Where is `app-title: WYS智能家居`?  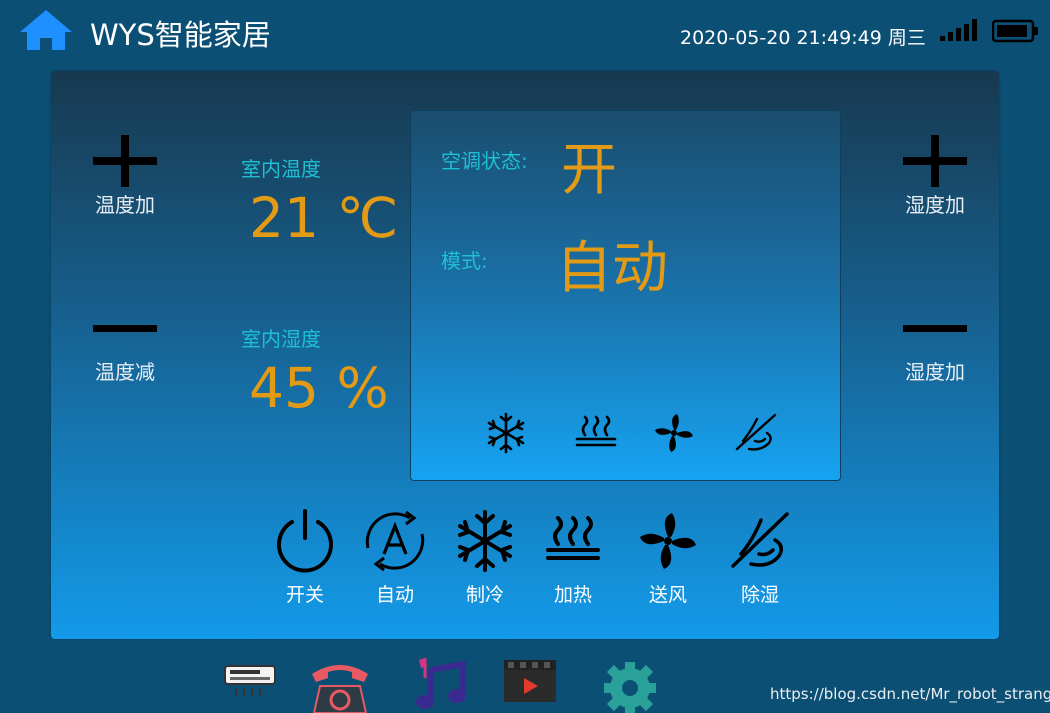
app-title: WYS智能家居 is located at coordinates (180, 35).